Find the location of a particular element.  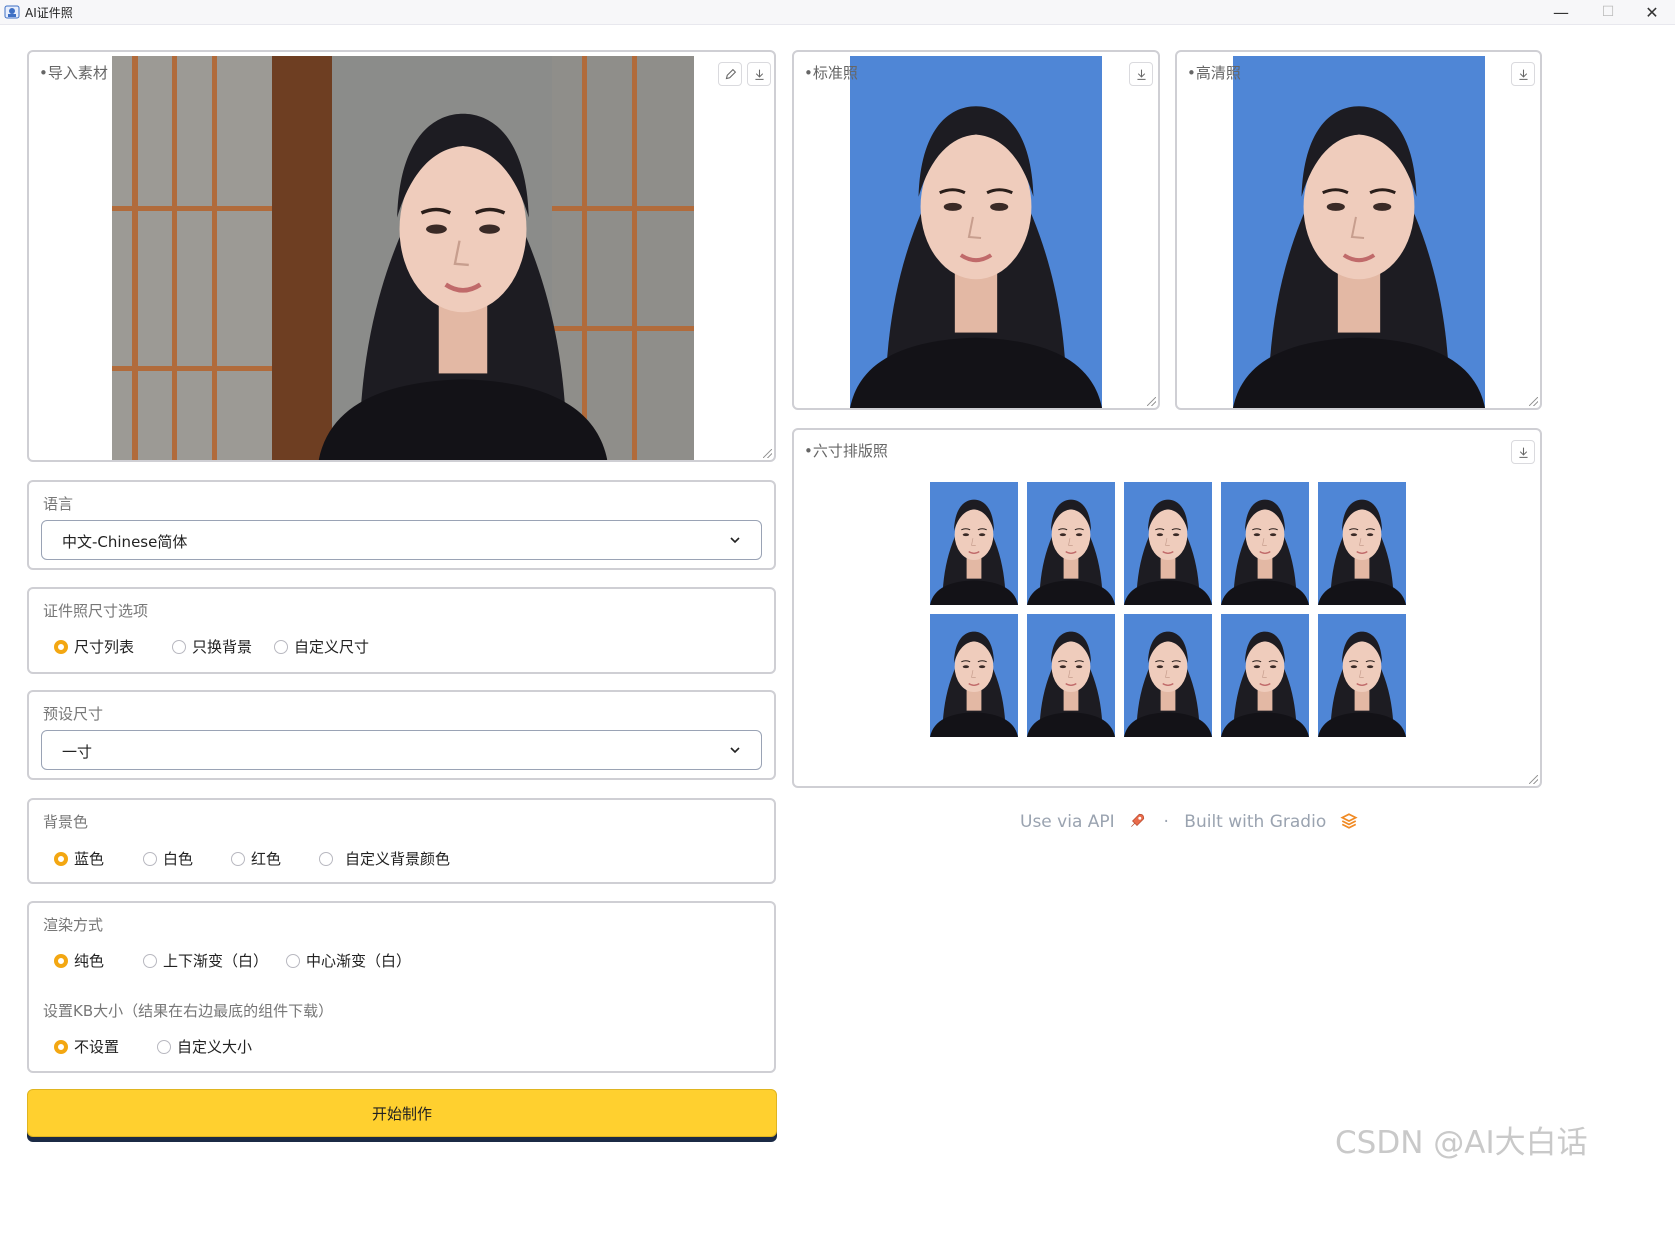

radio-label: 只换背景 is located at coordinates (222, 647).